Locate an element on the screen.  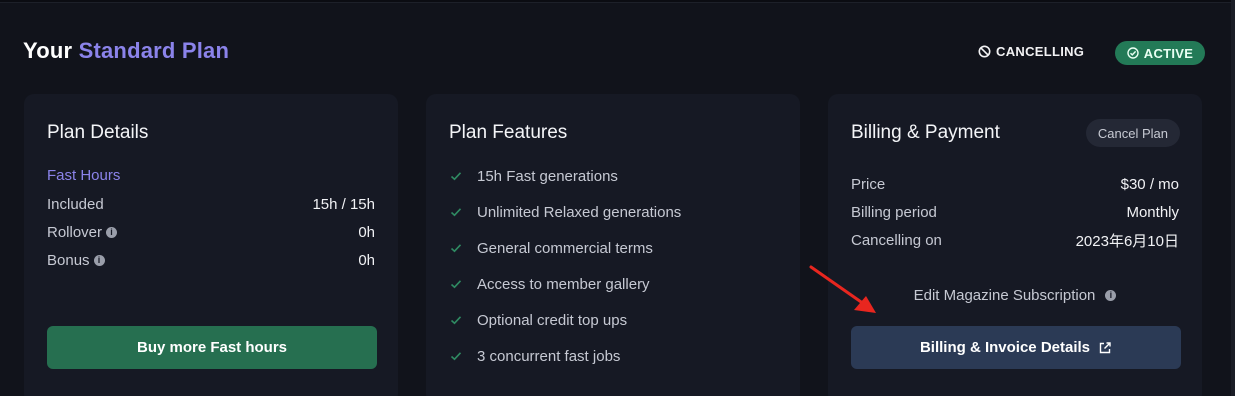
included-row: Included 15h / 15h is located at coordinates (211, 204).